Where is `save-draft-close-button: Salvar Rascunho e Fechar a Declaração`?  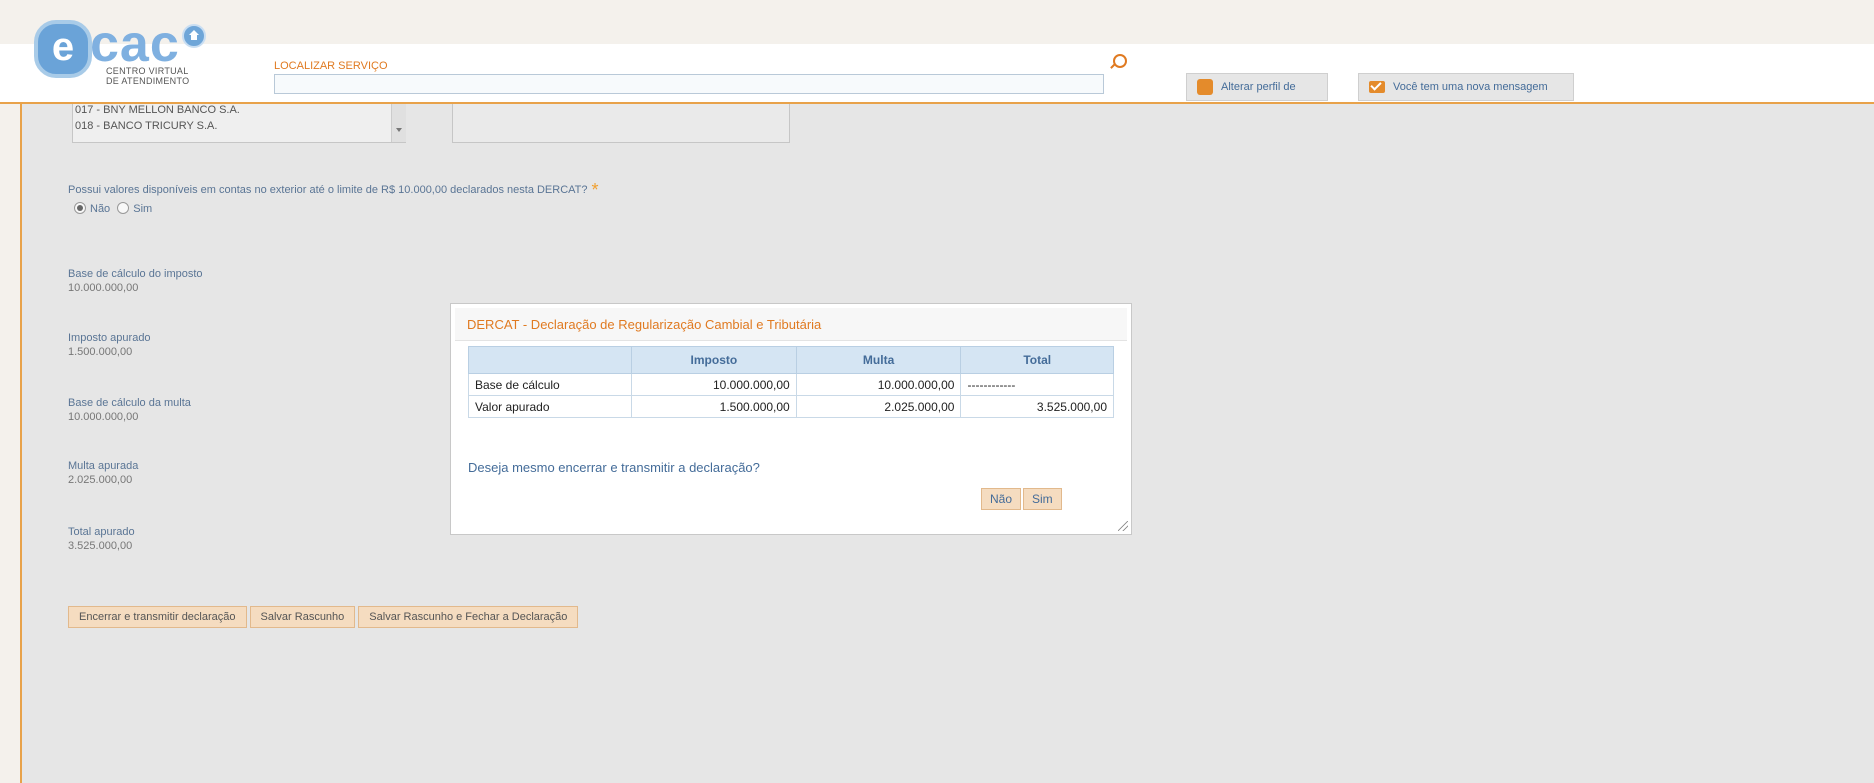 save-draft-close-button: Salvar Rascunho e Fechar a Declaração is located at coordinates (468, 617).